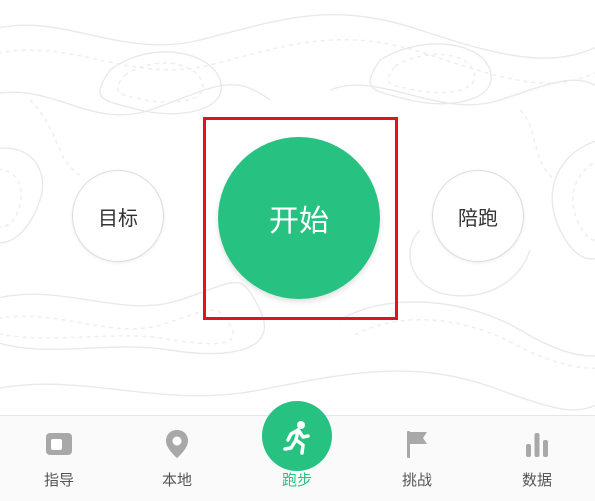 Image resolution: width=595 pixels, height=501 pixels. Describe the element at coordinates (537, 458) in the screenshot. I see `tab-data: 数据` at that location.